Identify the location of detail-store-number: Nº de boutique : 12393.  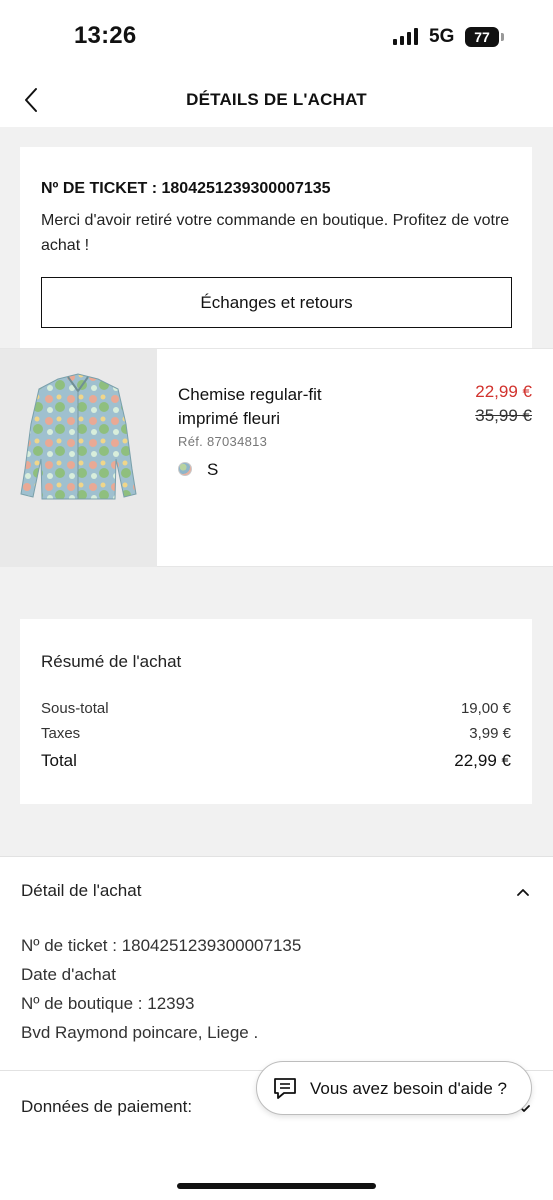
(108, 1003).